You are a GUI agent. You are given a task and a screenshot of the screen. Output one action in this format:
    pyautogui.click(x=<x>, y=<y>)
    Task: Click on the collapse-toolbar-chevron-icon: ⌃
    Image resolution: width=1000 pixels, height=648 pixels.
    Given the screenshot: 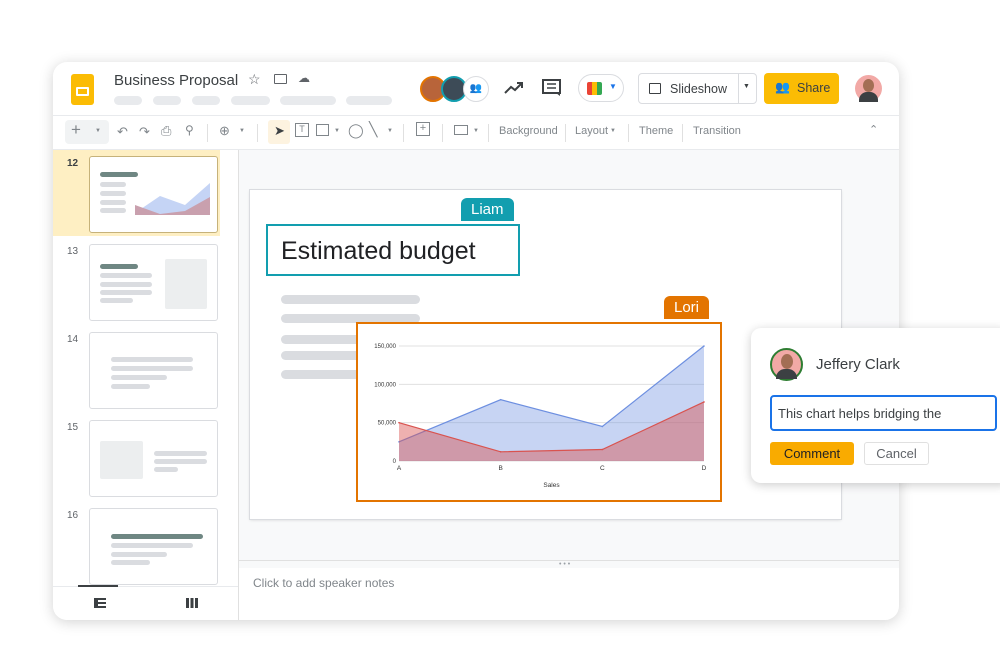 What is the action you would take?
    pyautogui.click(x=873, y=129)
    